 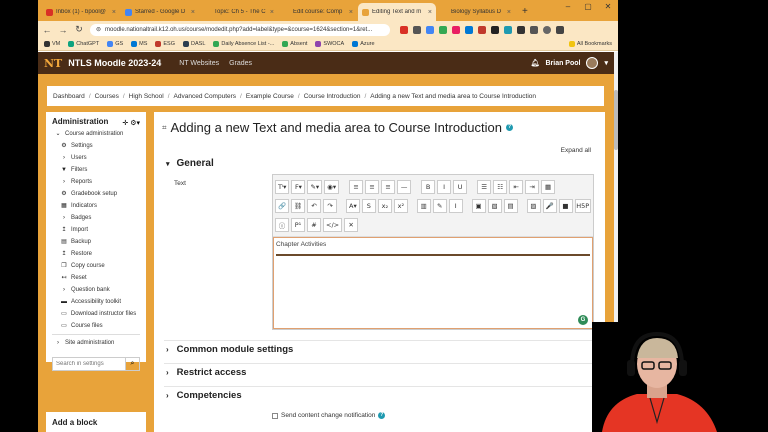 I want to click on toolbar-button: Tᴵ▾, so click(x=282, y=186).